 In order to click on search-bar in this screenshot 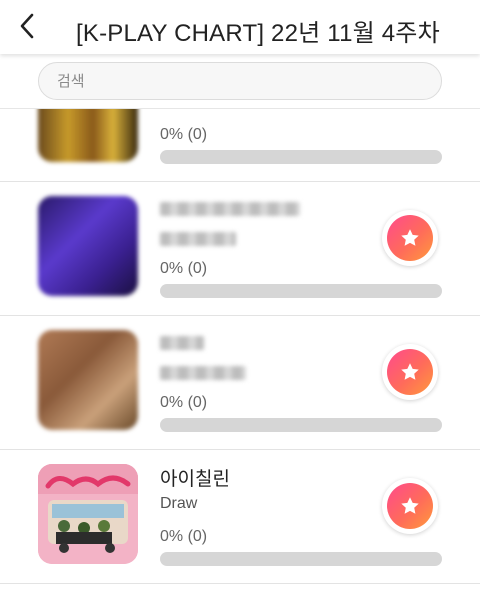, I will do `click(240, 81)`.